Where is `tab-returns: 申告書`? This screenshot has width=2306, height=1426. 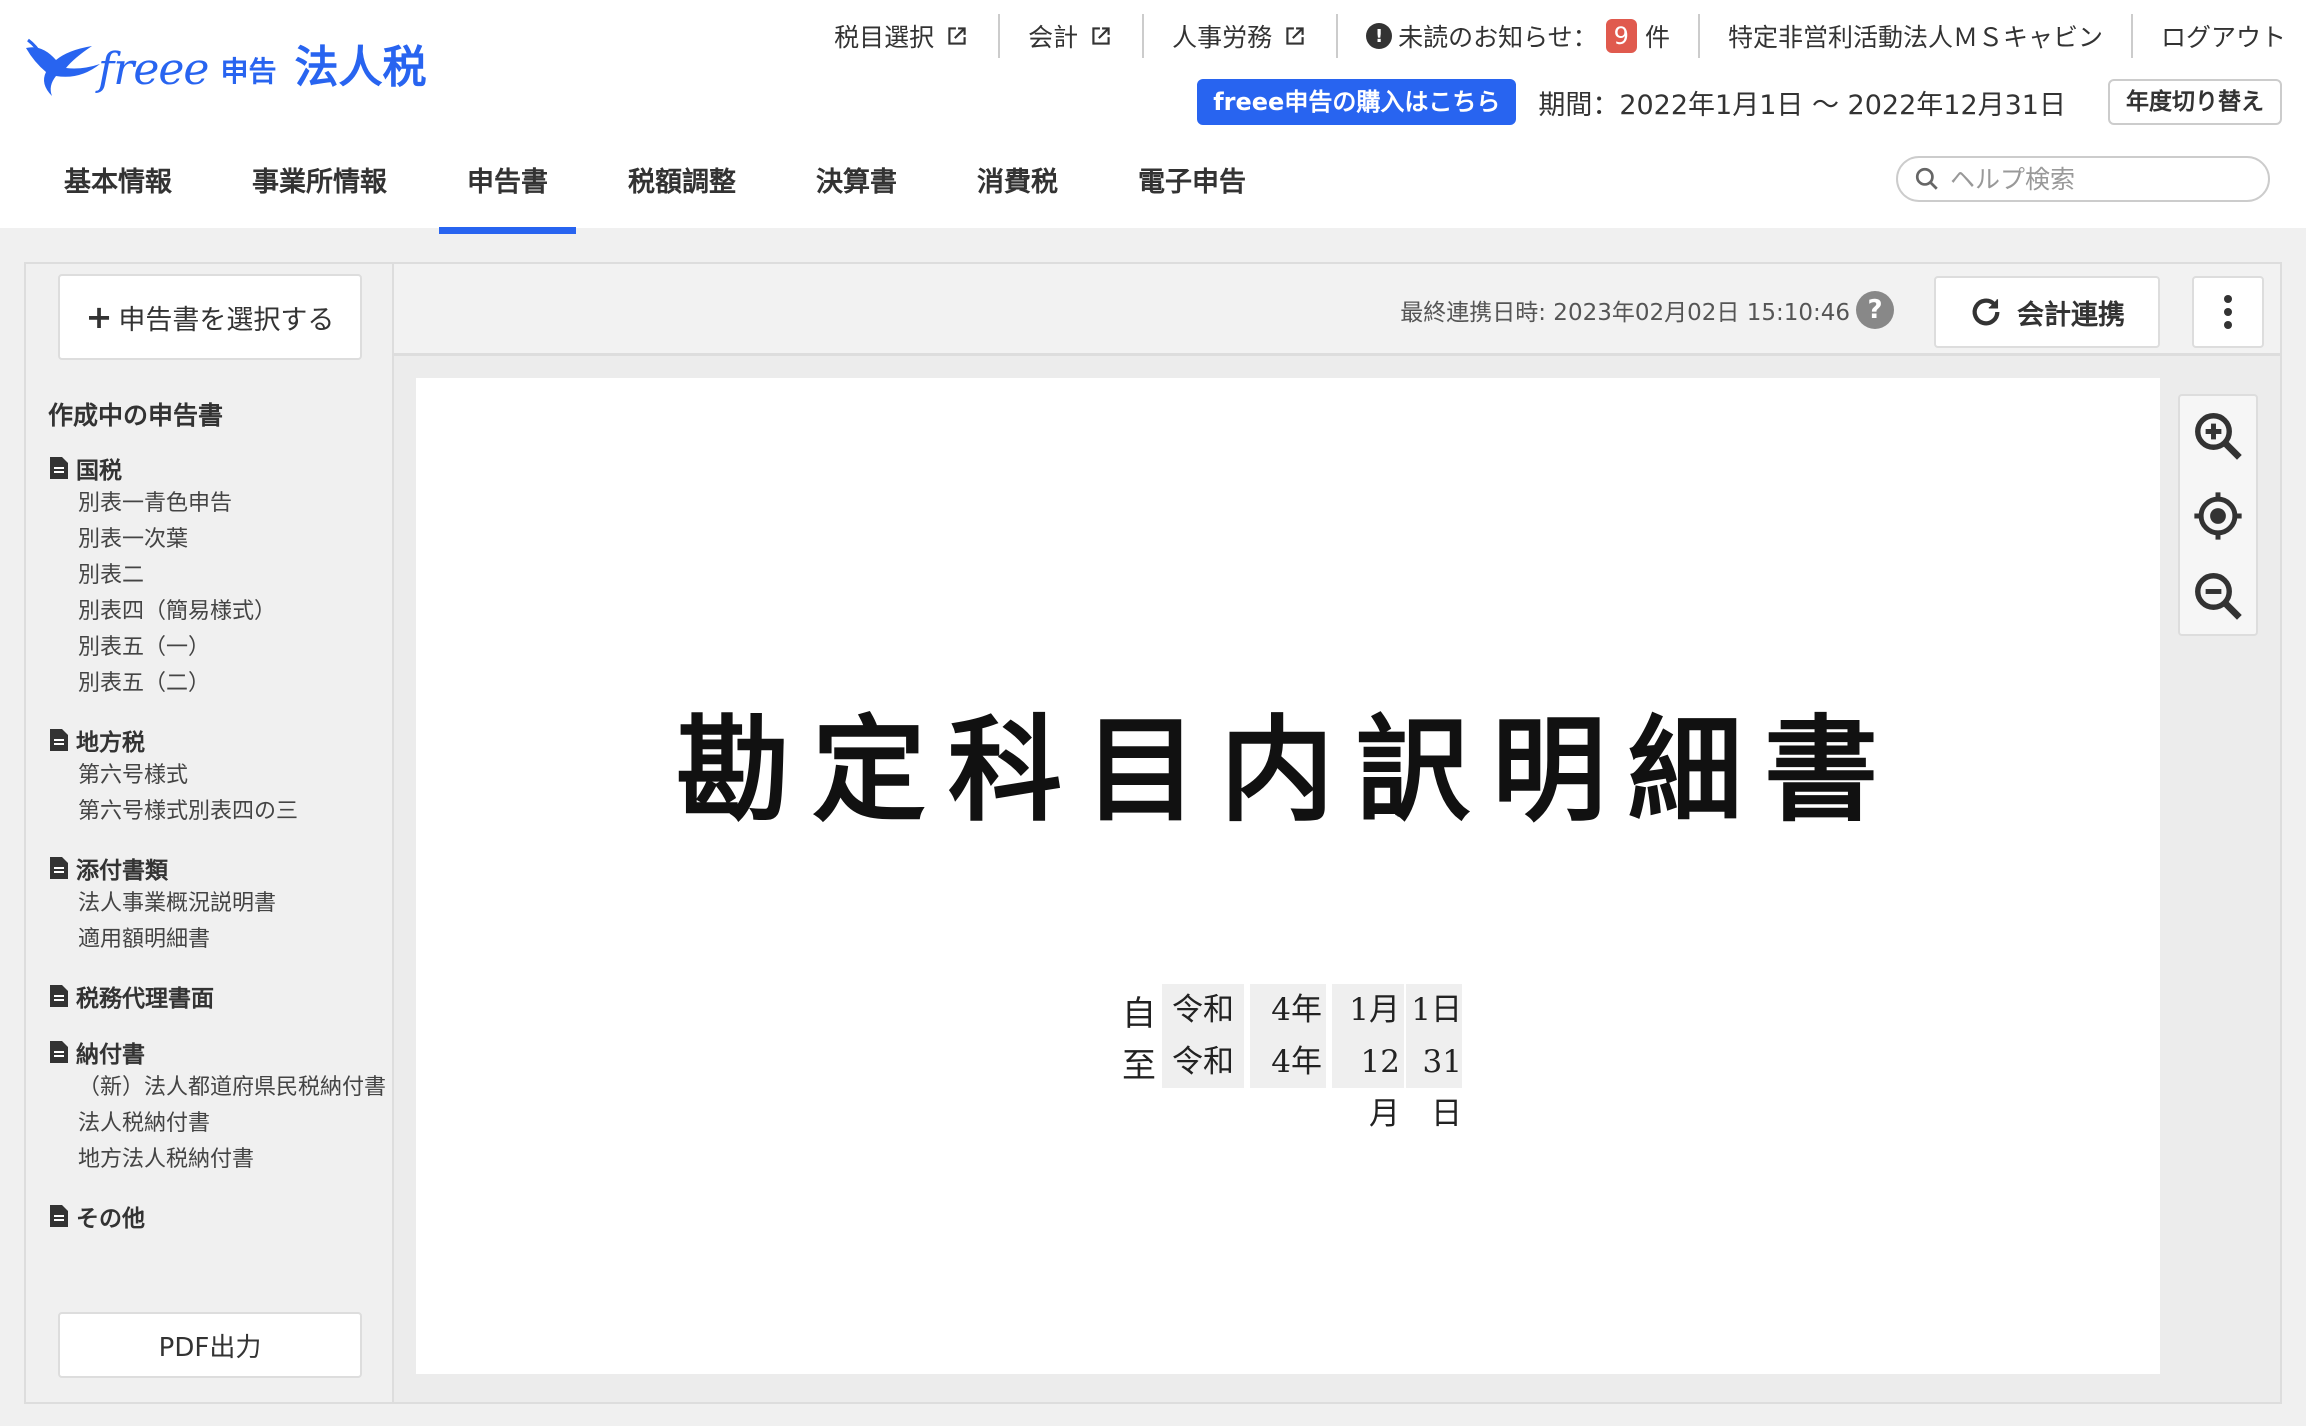 tab-returns: 申告書 is located at coordinates (507, 192).